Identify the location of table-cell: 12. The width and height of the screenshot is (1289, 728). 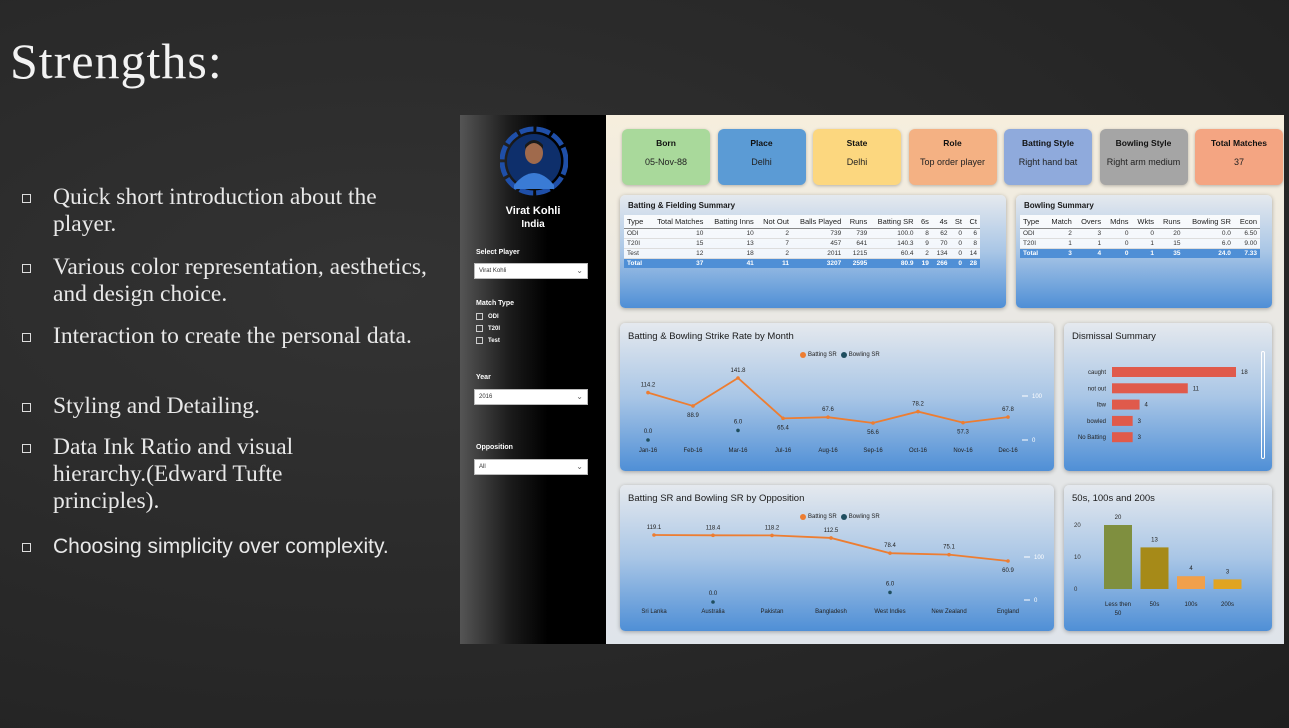
(677, 253).